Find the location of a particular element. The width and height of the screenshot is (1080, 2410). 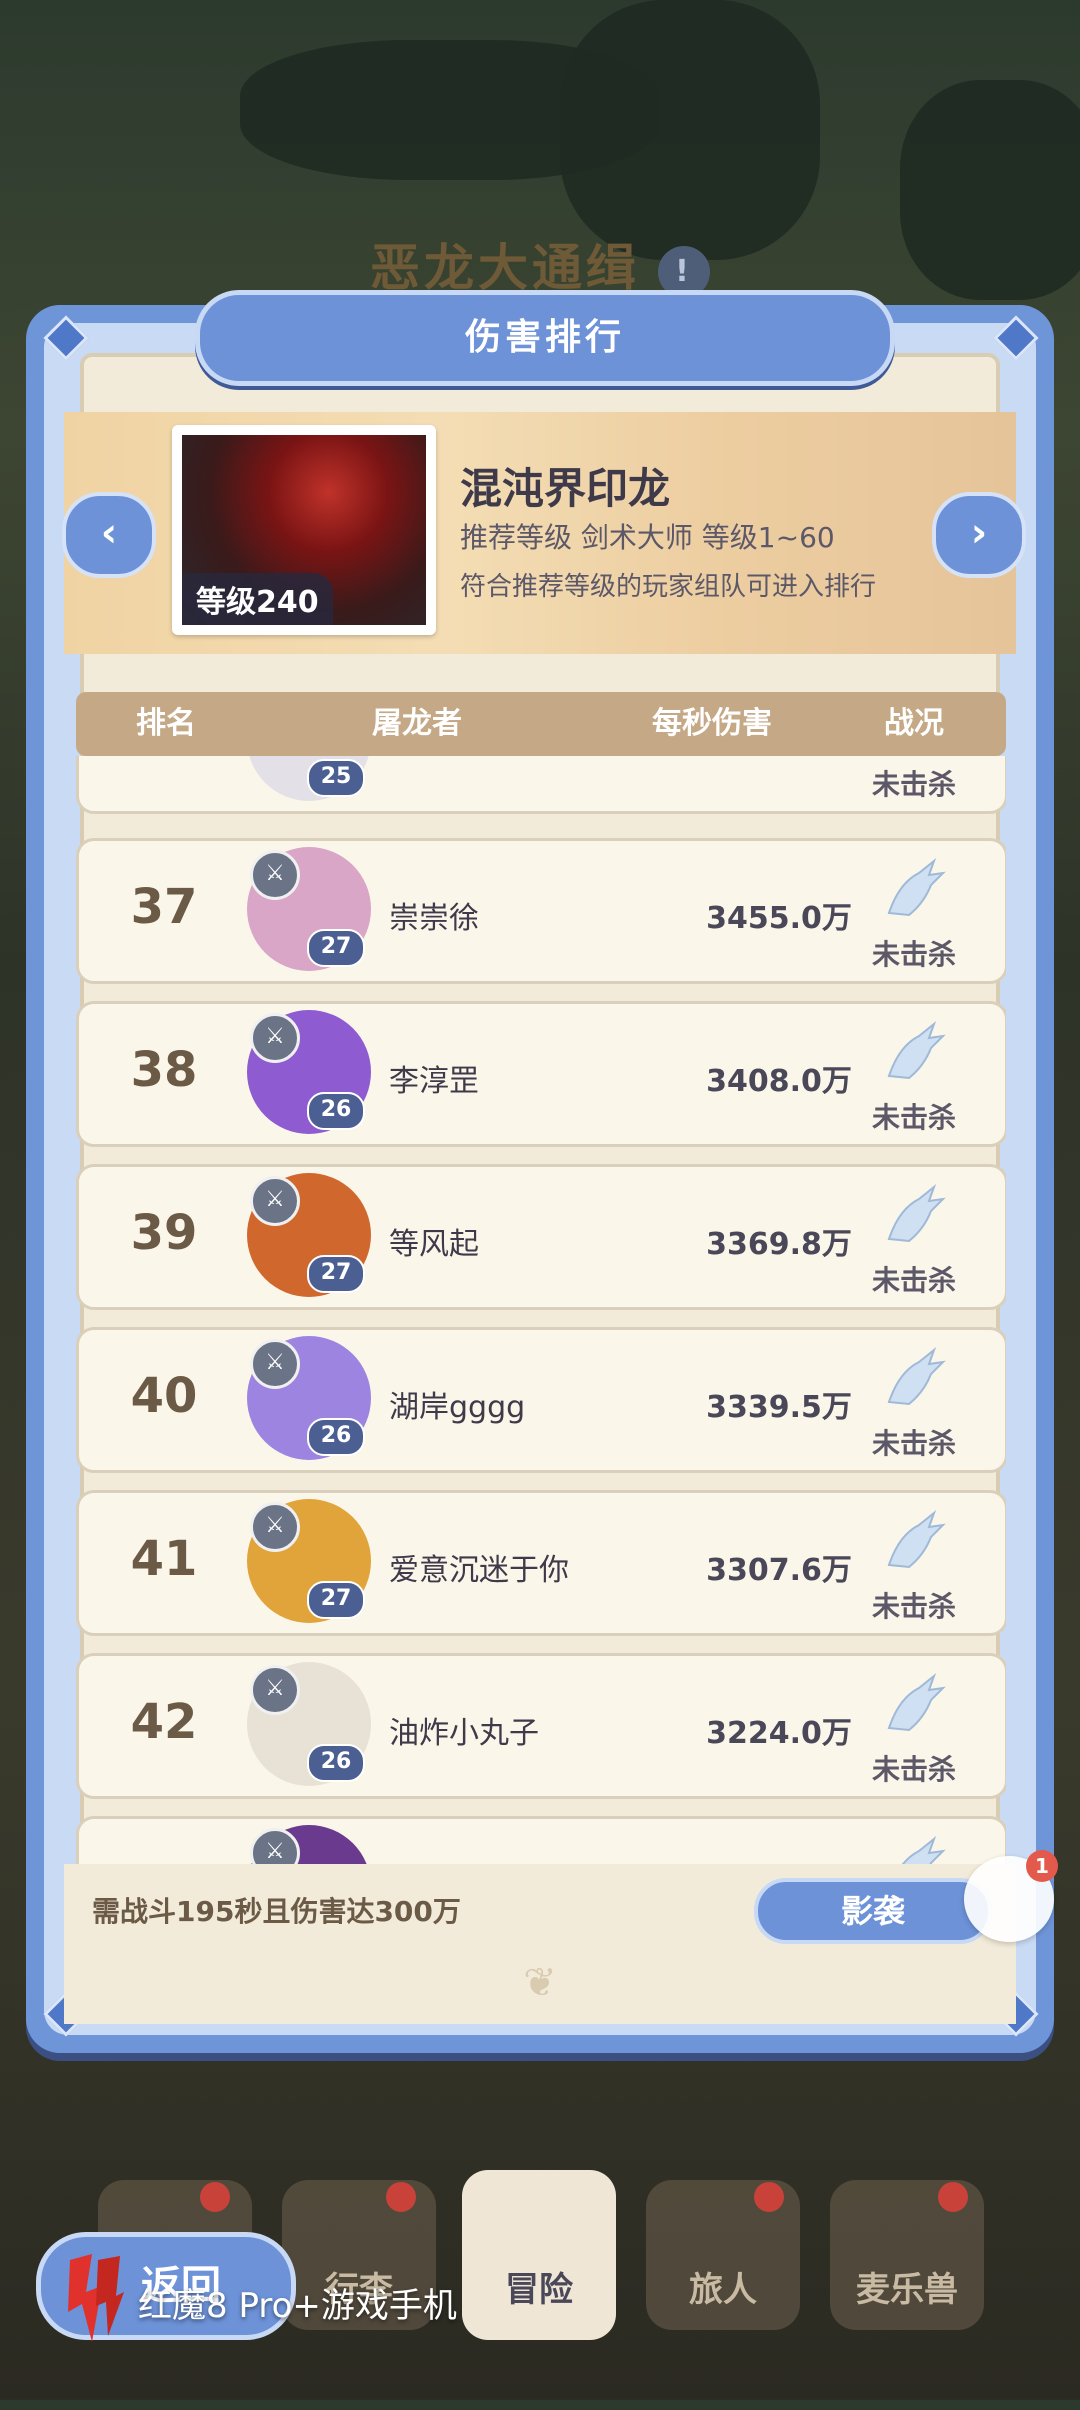

background-title-text: 恶龙大通缉 is located at coordinates (505, 268).